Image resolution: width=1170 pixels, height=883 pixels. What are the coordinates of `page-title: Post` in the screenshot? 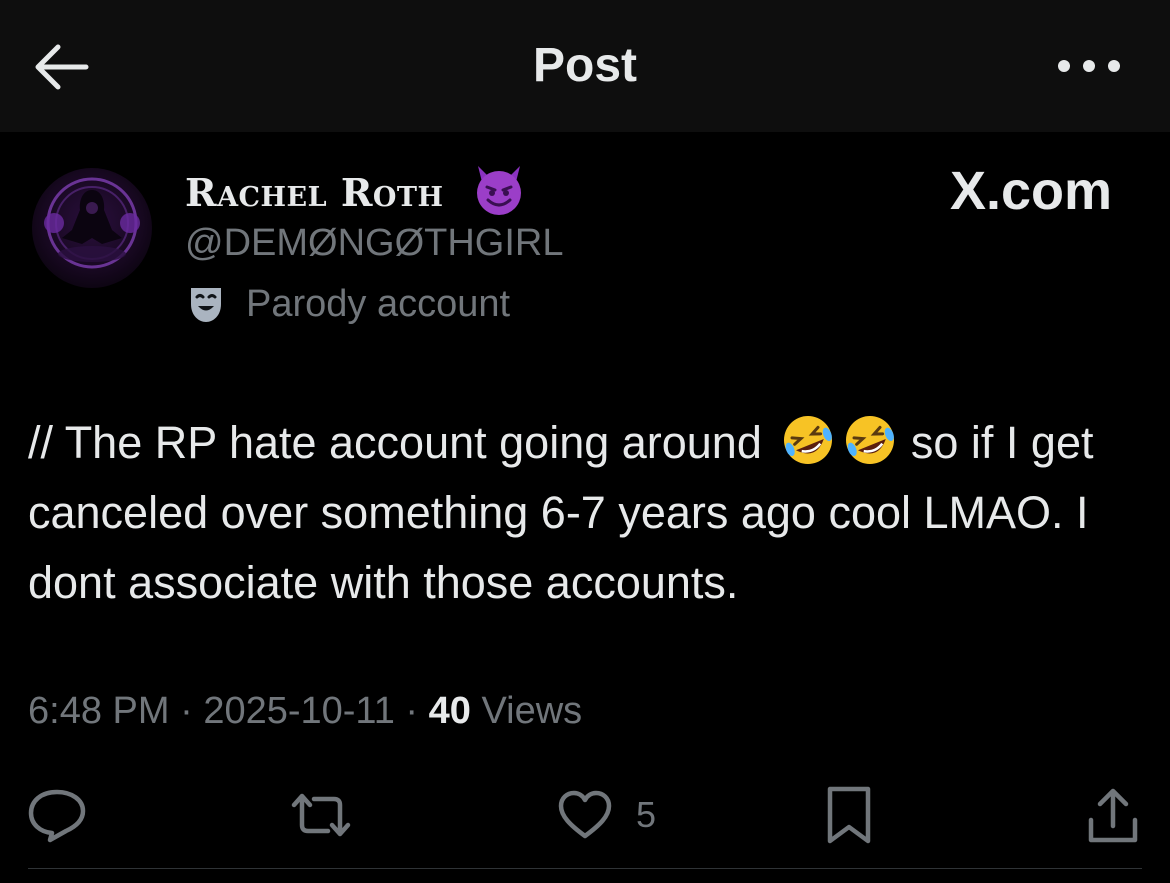 It's located at (584, 65).